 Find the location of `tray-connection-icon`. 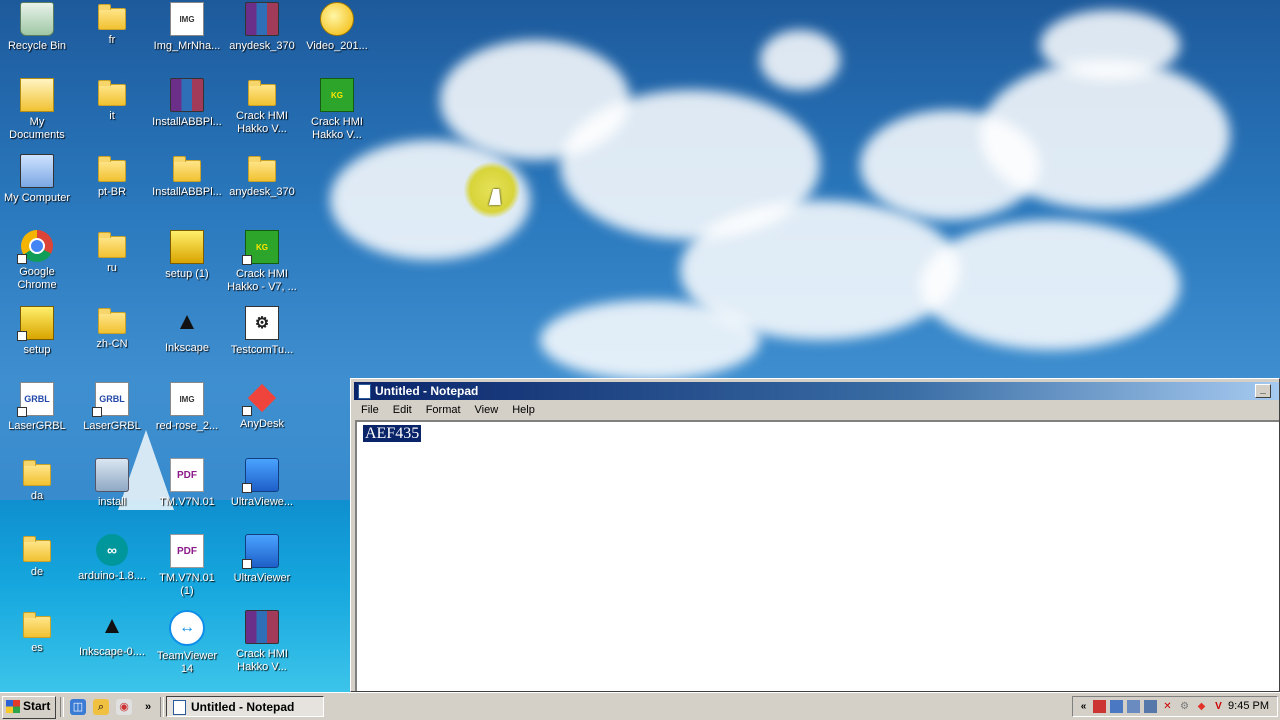

tray-connection-icon is located at coordinates (1150, 706).